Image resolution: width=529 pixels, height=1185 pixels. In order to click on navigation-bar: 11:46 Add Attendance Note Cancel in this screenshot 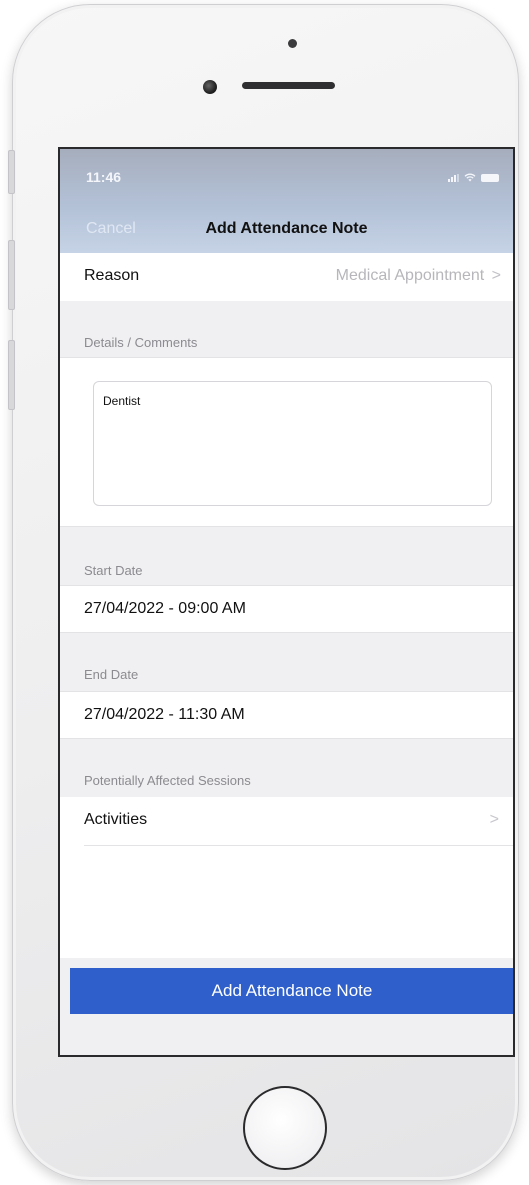, I will do `click(286, 201)`.